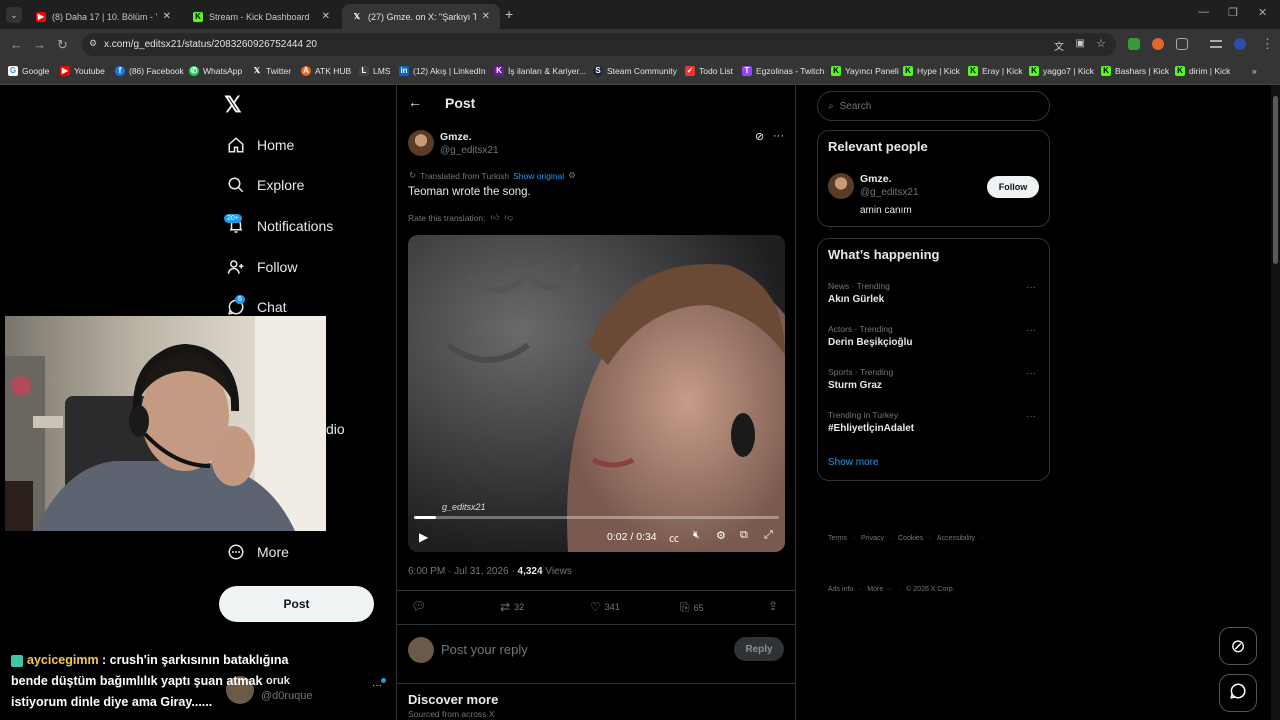 The height and width of the screenshot is (720, 1280). What do you see at coordinates (995, 71) in the screenshot?
I see `bookmark-eray-kick: K Eray | Kick` at bounding box center [995, 71].